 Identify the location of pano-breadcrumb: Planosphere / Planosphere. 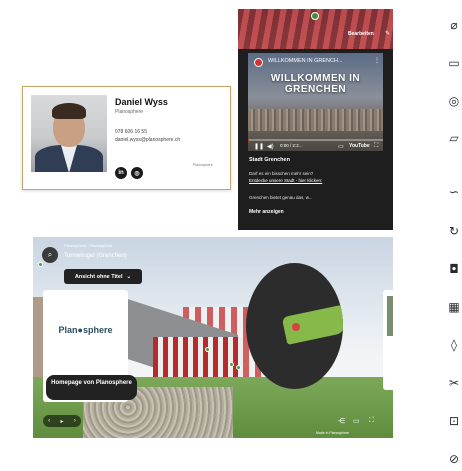
(88, 245).